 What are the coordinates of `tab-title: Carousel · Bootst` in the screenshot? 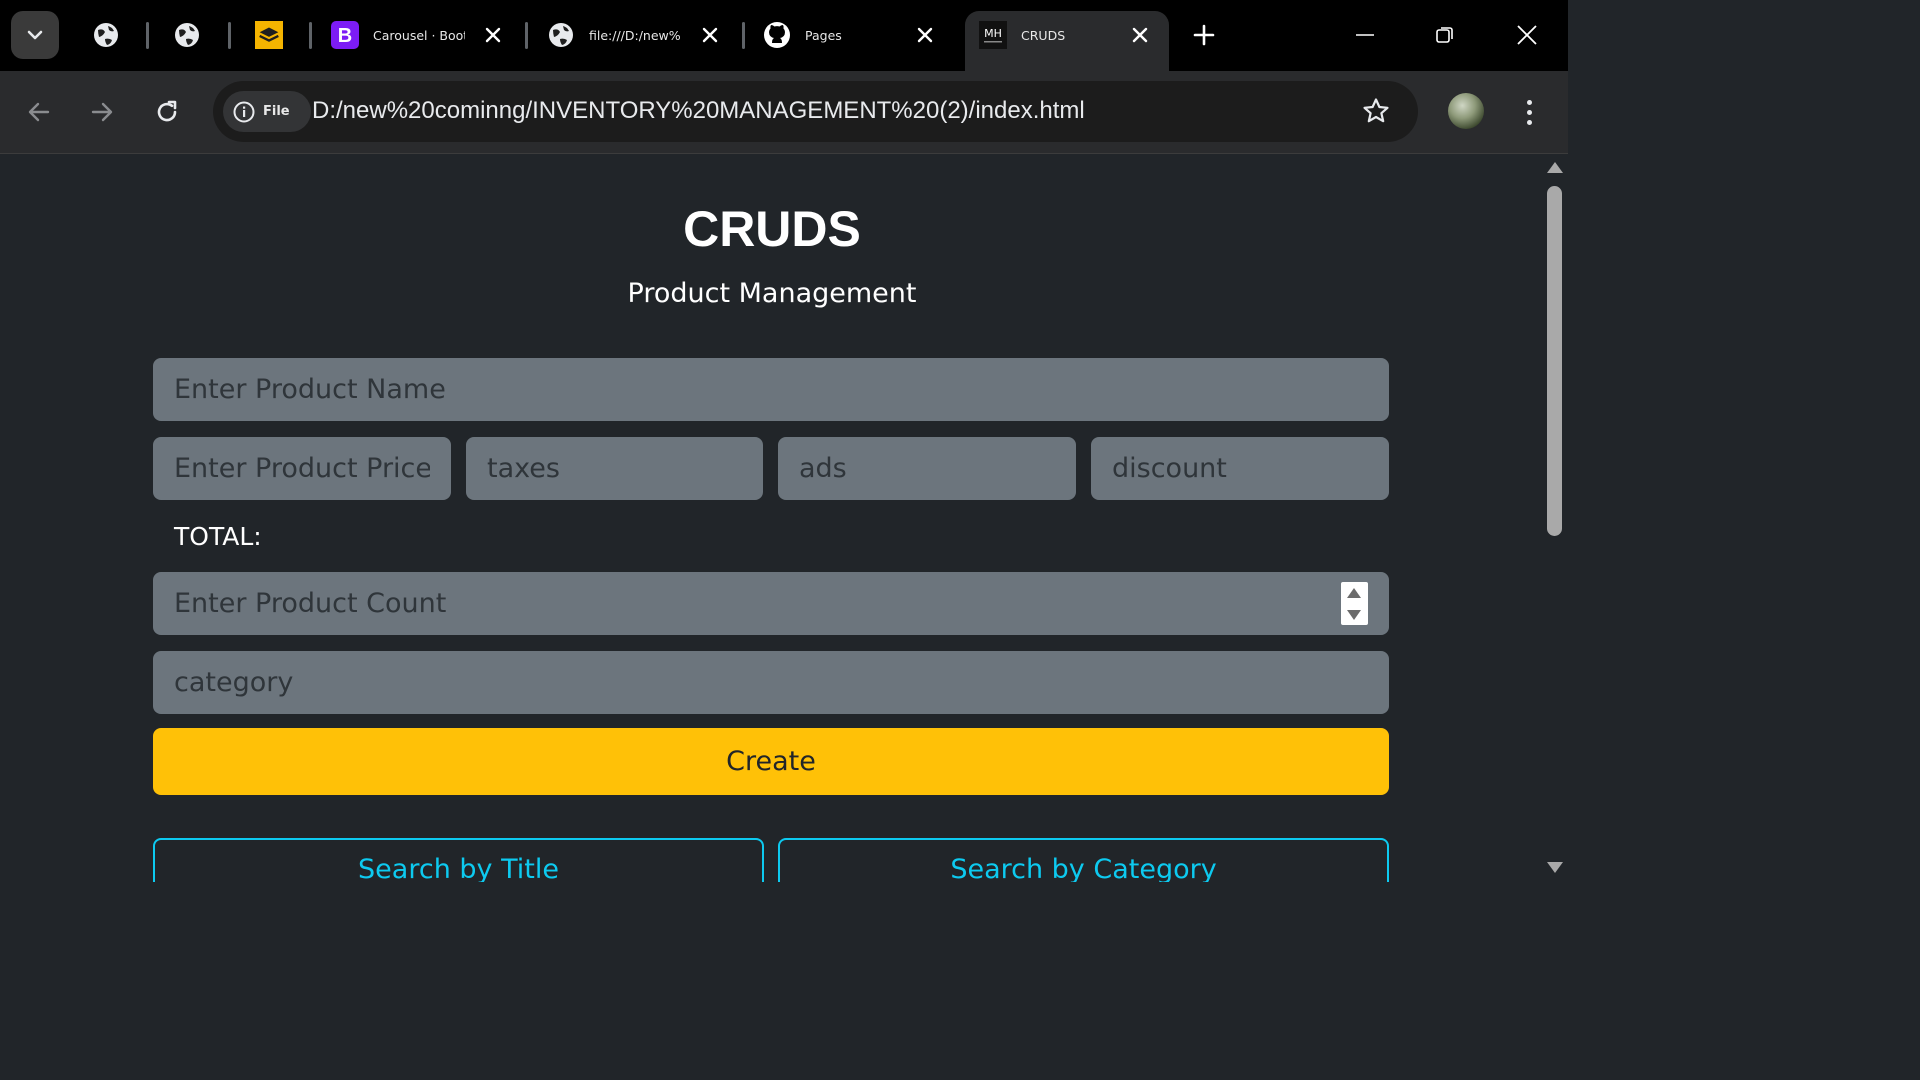 It's located at (419, 35).